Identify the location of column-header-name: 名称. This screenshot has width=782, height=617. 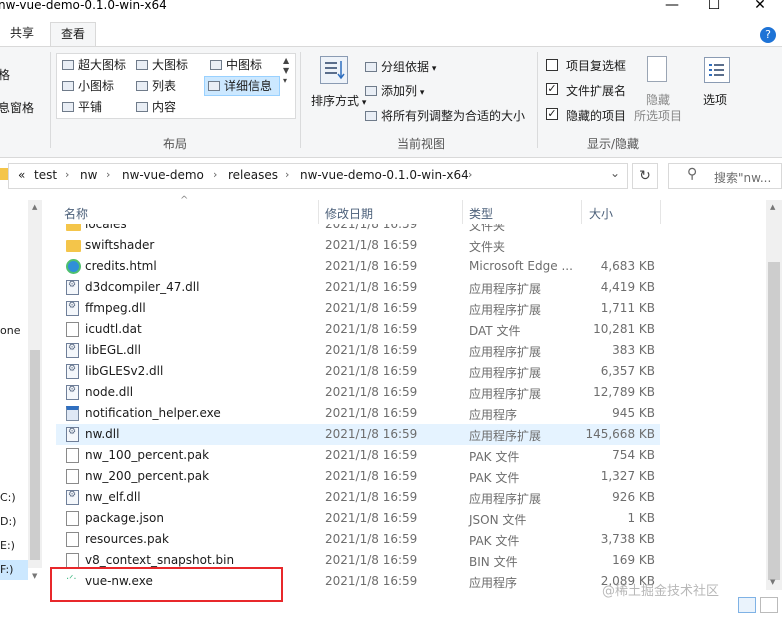
(76, 213).